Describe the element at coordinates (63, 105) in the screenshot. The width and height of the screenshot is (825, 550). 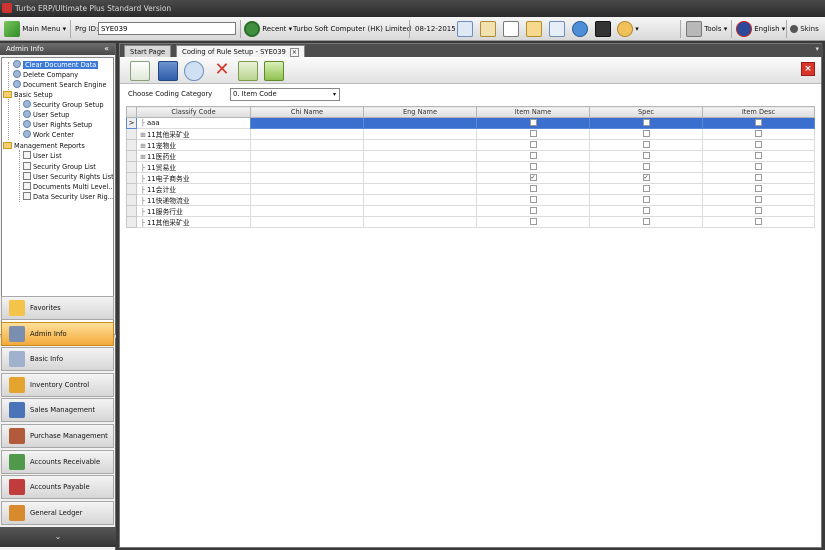
I see `tree-item-security-group-setup: Security Group Setup` at that location.